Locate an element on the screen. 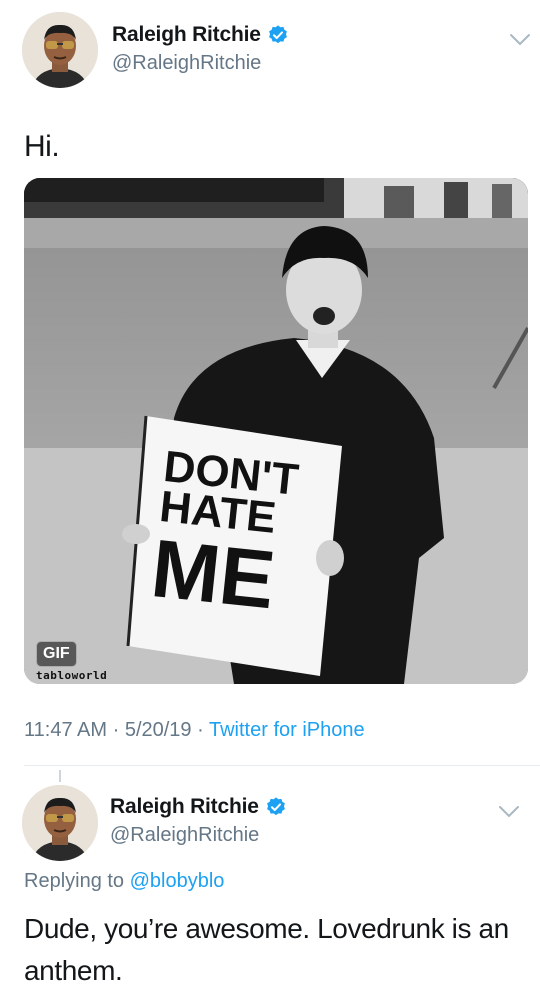  avatar is located at coordinates (60, 50).